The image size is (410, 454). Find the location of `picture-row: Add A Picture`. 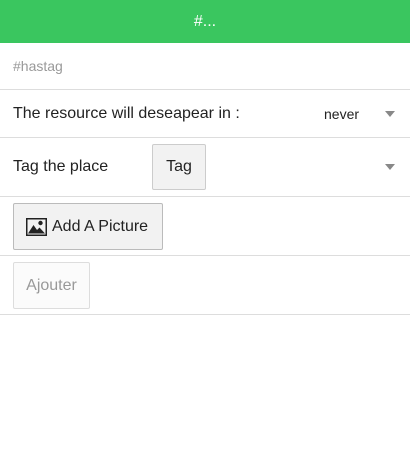

picture-row: Add A Picture is located at coordinates (205, 226).